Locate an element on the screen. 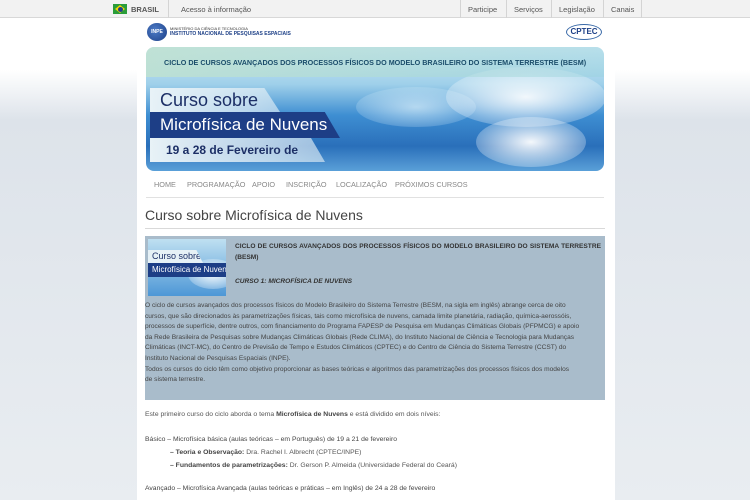 This screenshot has width=750, height=500. nav-apoio: APOIO is located at coordinates (263, 184).